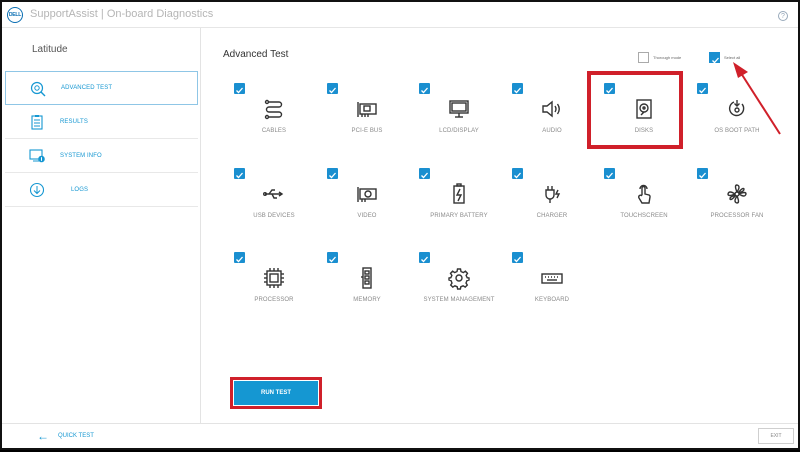 The height and width of the screenshot is (452, 800). I want to click on test-label: PROCESSOR, so click(274, 300).